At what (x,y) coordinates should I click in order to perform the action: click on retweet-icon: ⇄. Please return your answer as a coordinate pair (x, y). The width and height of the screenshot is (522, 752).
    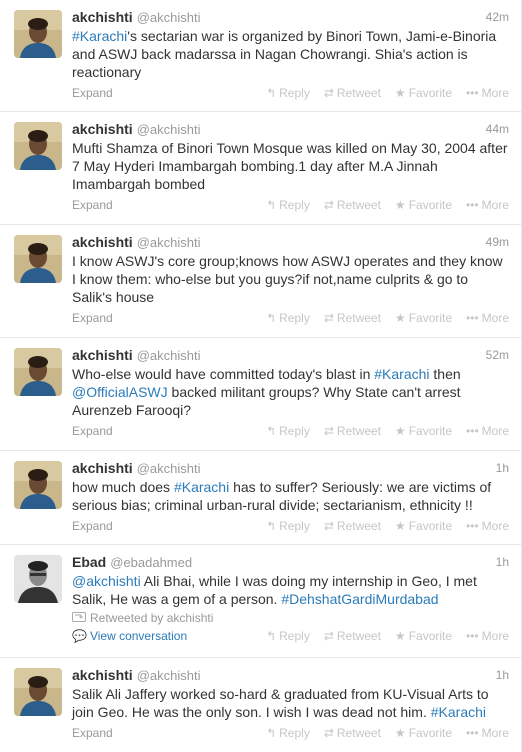
    Looking at the image, I should click on (328, 205).